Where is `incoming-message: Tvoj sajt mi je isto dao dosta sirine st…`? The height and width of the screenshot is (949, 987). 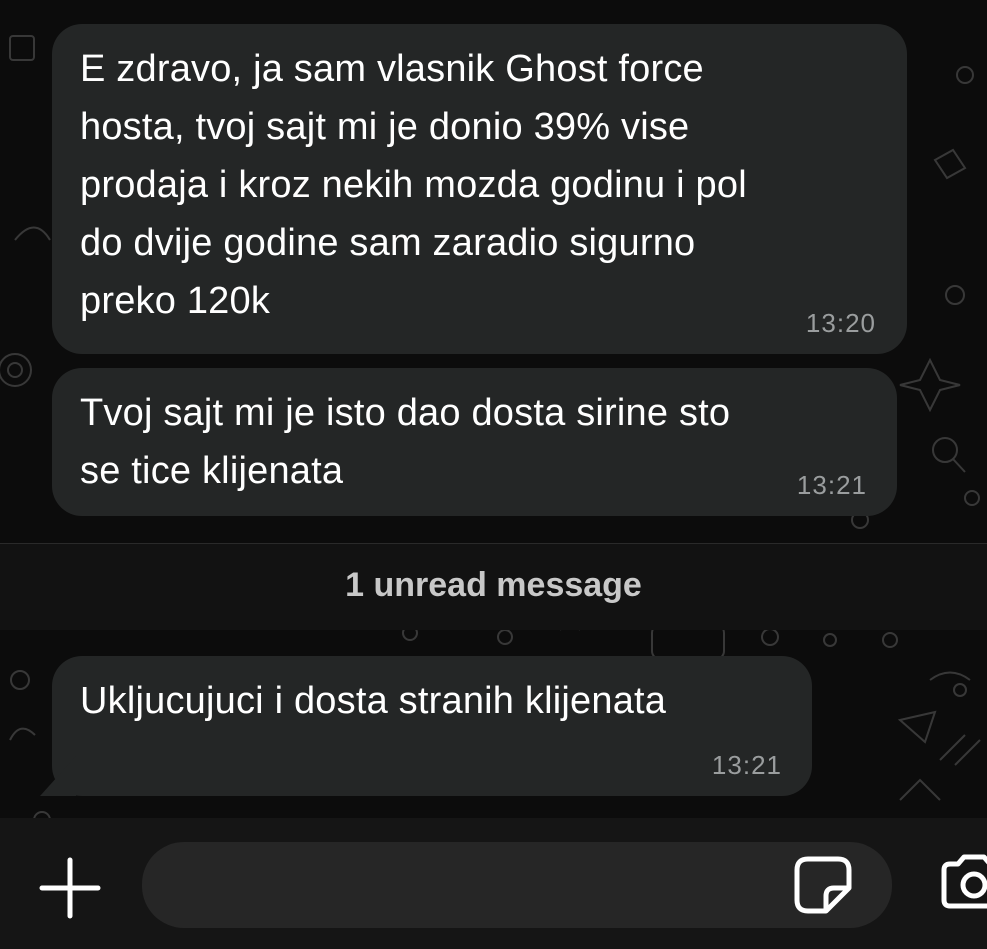 incoming-message: Tvoj sajt mi je isto dao dosta sirine st… is located at coordinates (474, 442).